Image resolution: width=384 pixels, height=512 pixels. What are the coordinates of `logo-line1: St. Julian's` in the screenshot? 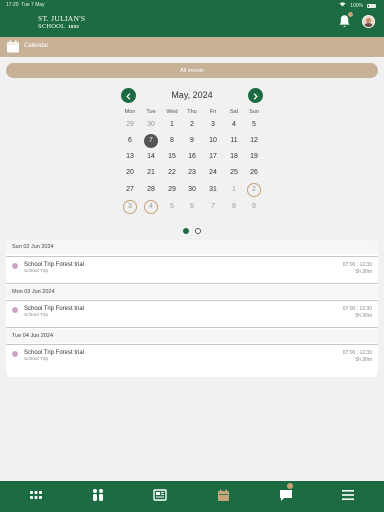 It's located at (62, 18).